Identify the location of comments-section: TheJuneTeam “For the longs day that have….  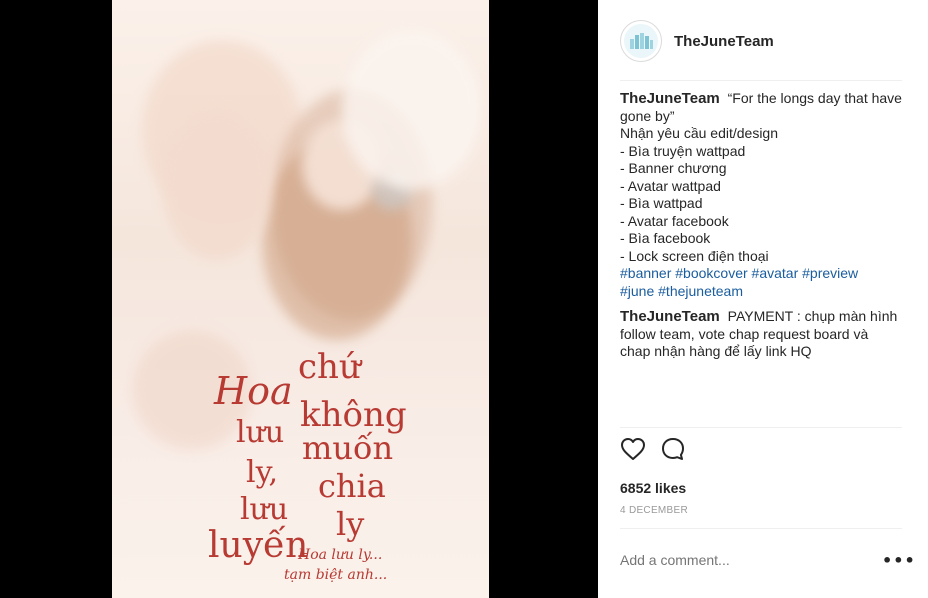
(761, 225).